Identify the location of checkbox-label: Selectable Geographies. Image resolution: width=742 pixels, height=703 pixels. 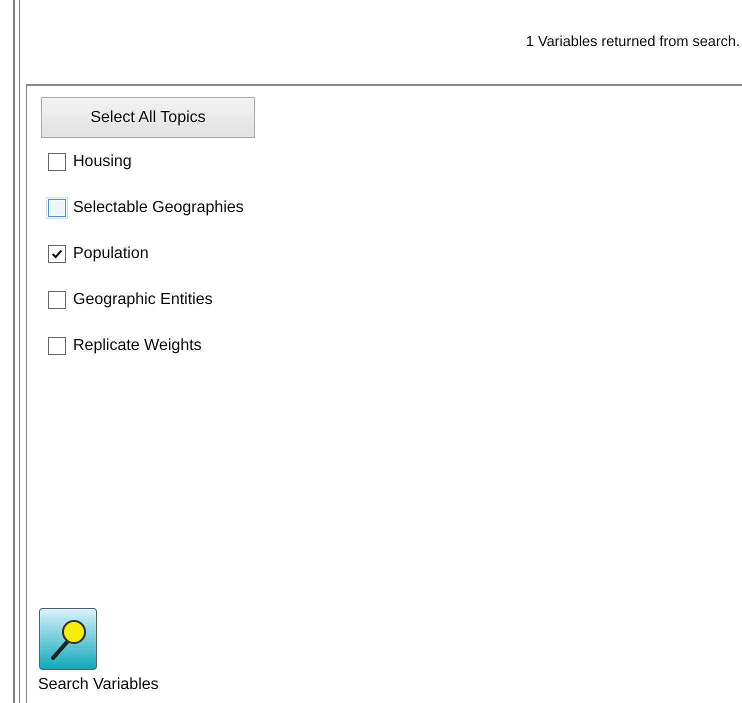
(158, 208).